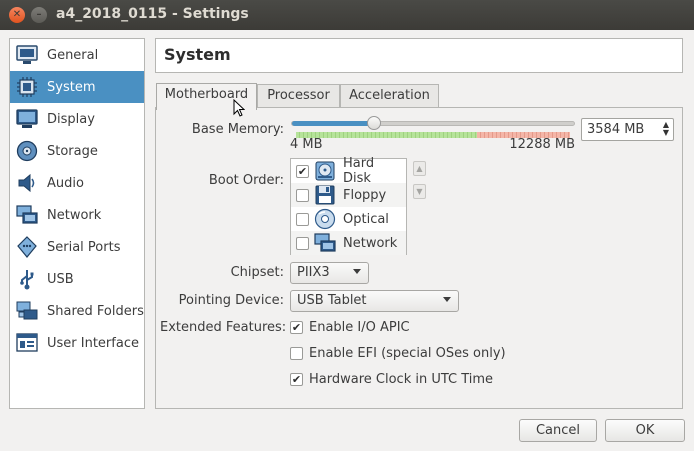 The height and width of the screenshot is (451, 694). Describe the element at coordinates (558, 430) in the screenshot. I see `cancel-button: Cancel` at that location.